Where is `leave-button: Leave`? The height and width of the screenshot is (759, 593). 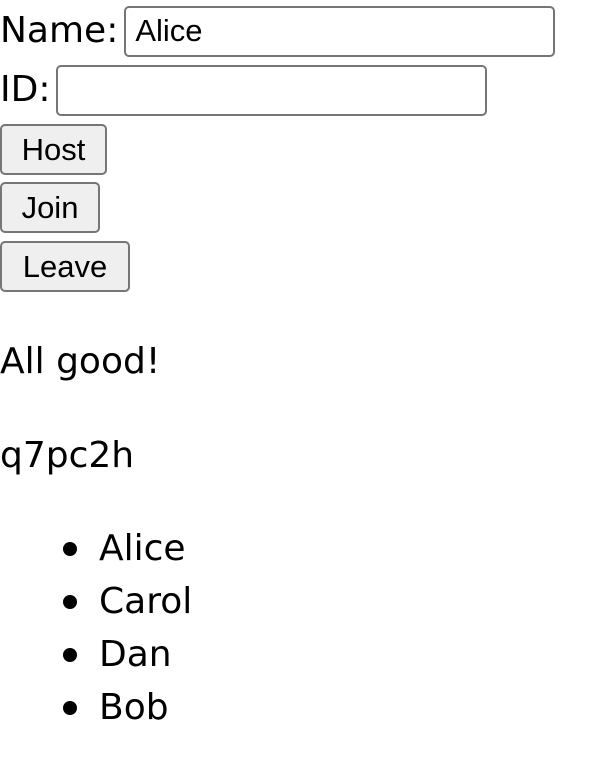 leave-button: Leave is located at coordinates (65, 266).